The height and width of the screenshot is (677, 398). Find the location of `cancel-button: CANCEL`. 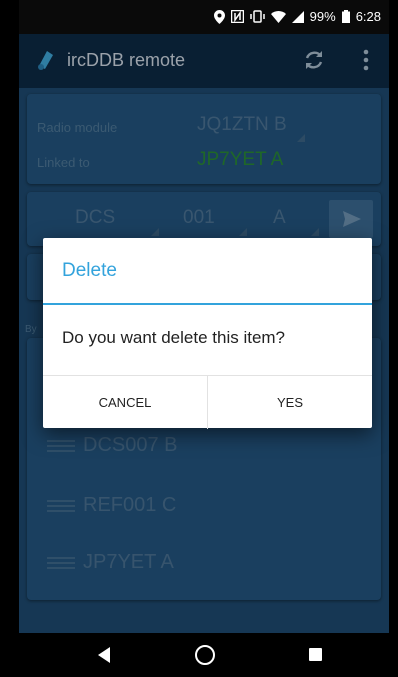

cancel-button: CANCEL is located at coordinates (125, 402).